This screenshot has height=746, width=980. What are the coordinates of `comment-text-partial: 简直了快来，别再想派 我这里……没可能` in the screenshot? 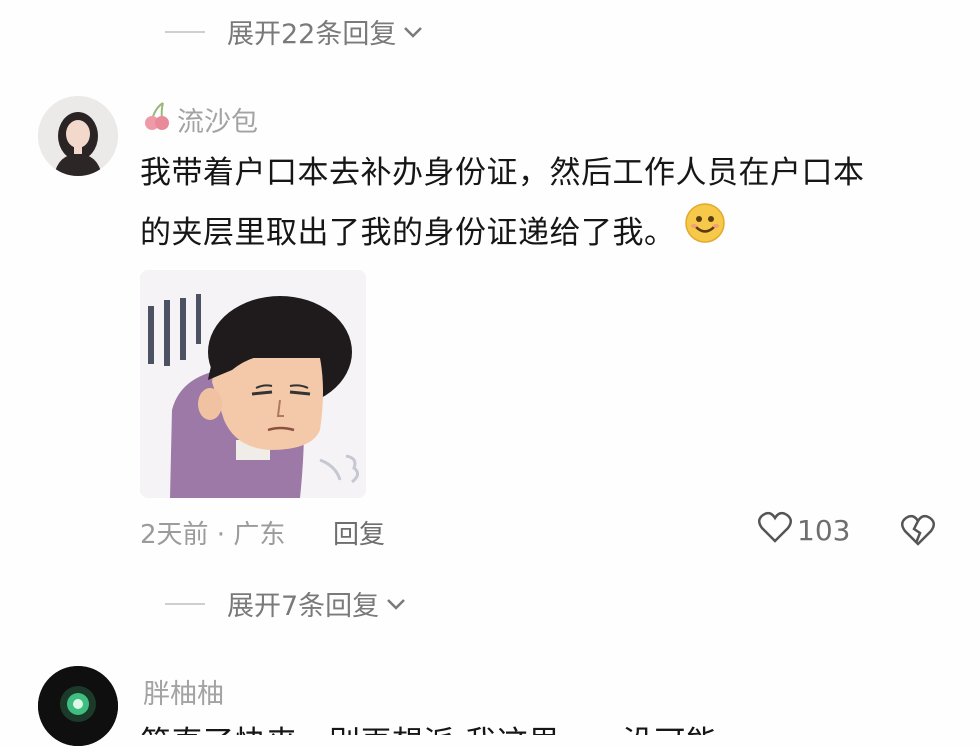 It's located at (520, 722).